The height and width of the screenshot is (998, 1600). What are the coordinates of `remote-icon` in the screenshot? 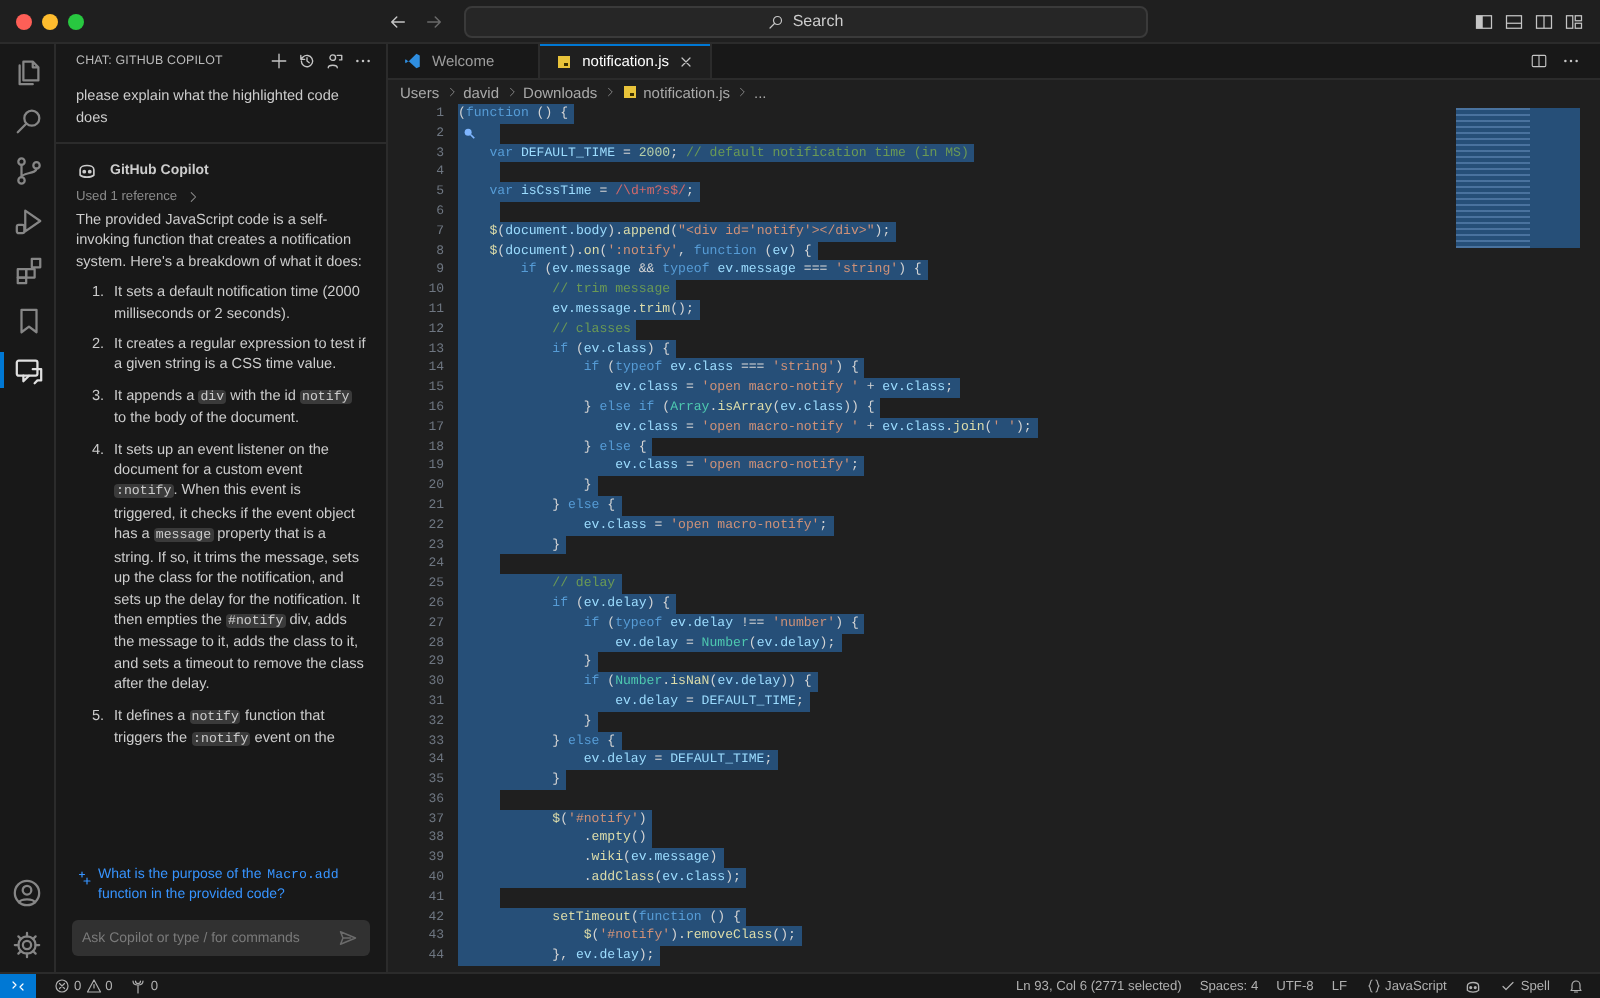 It's located at (18, 986).